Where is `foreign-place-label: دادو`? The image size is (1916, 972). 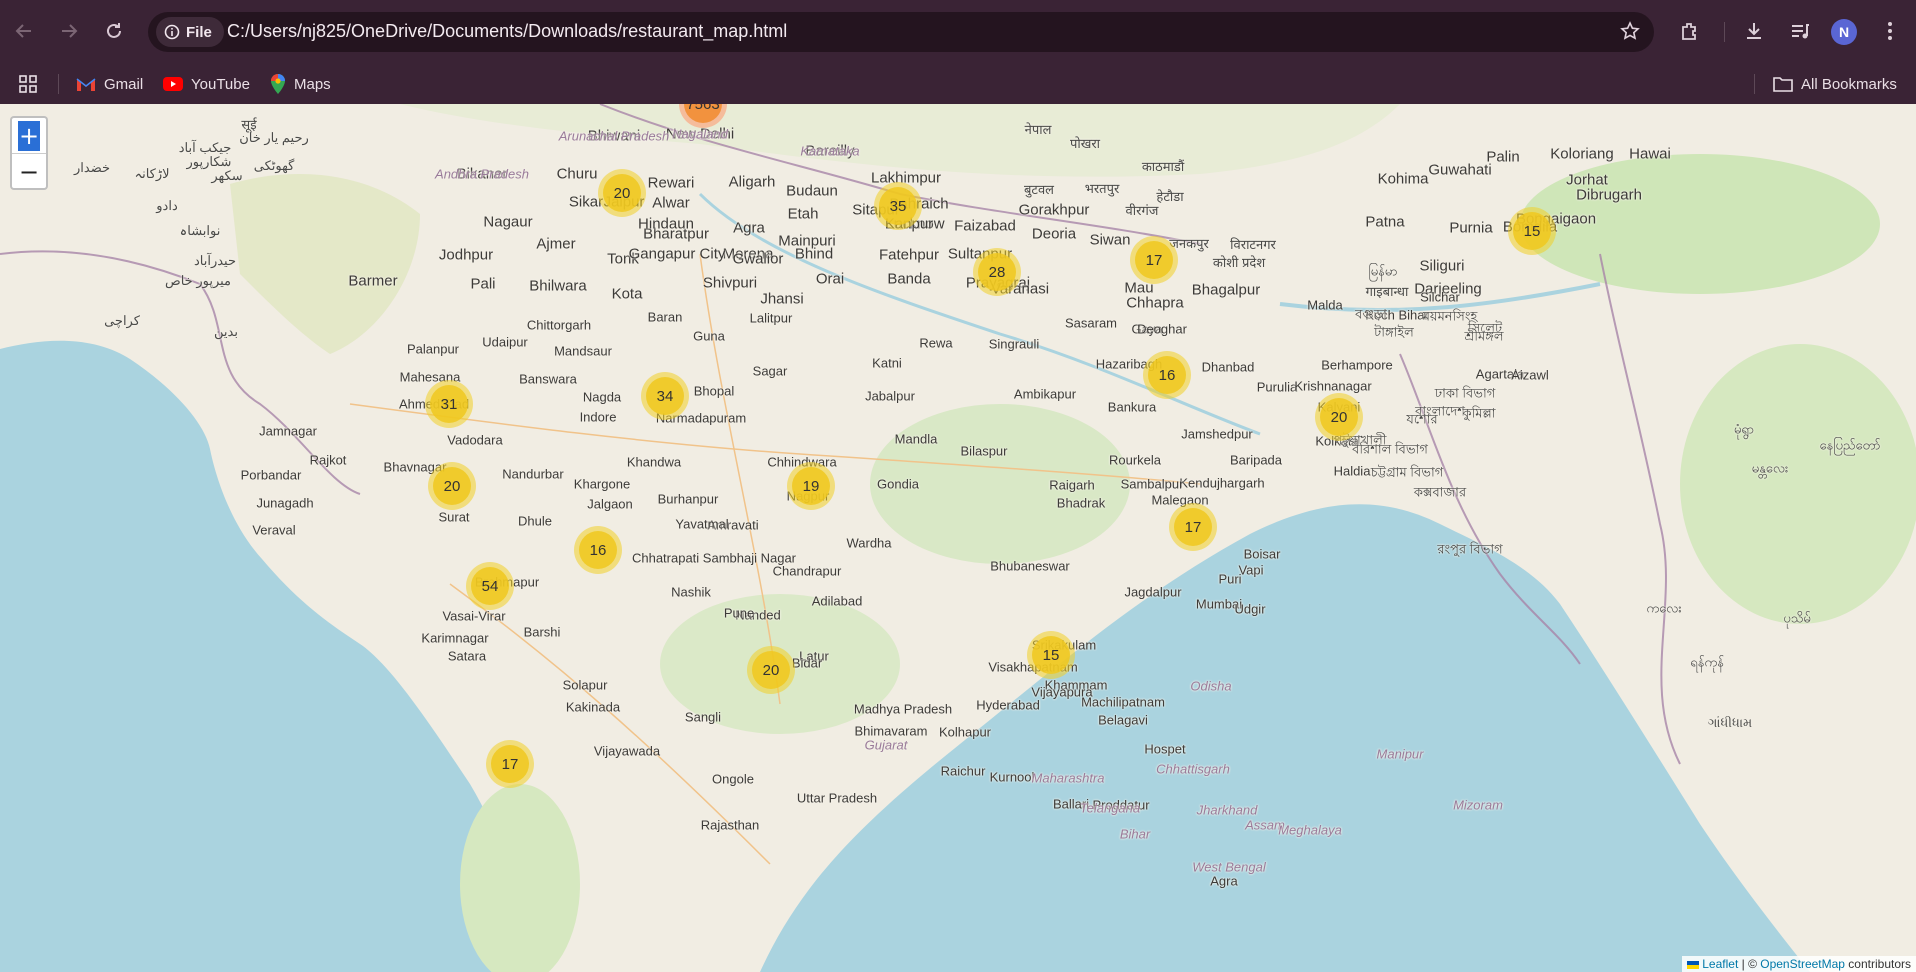 foreign-place-label: دادو is located at coordinates (167, 205).